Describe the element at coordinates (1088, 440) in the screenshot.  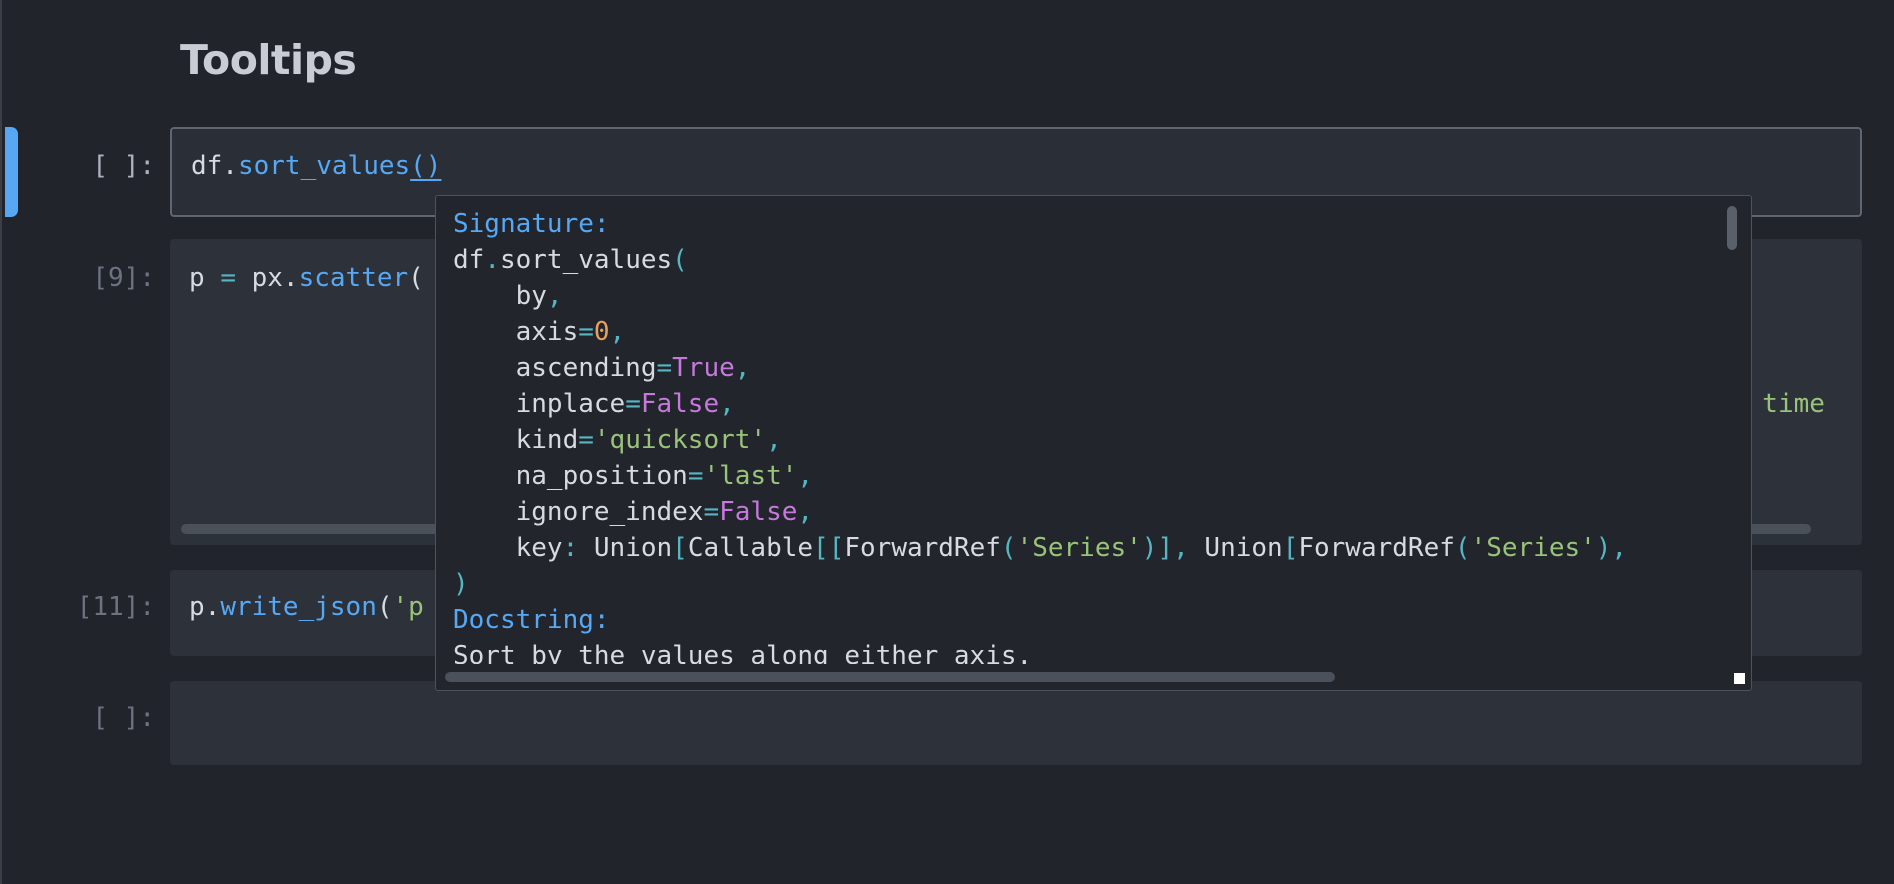
I see `tooltip-line: kind='quicksort',` at that location.